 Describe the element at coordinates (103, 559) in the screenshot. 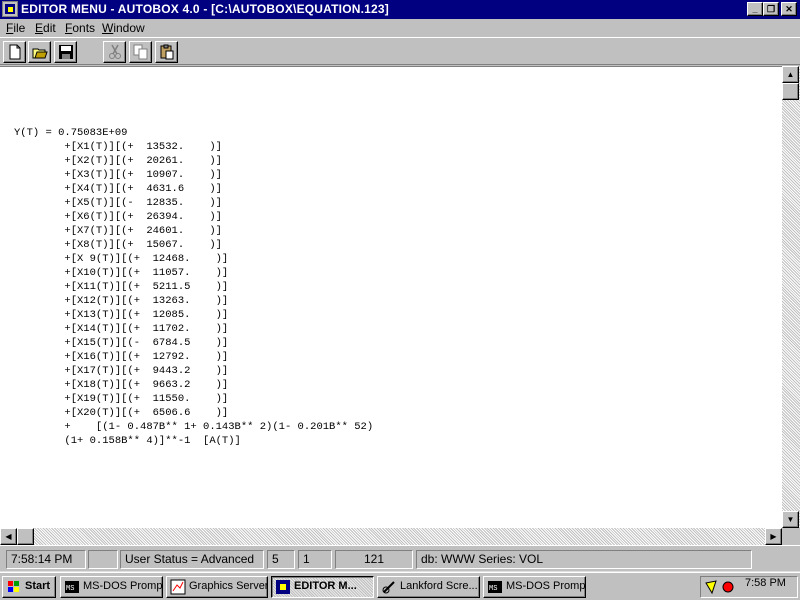

I see `status-empty` at that location.